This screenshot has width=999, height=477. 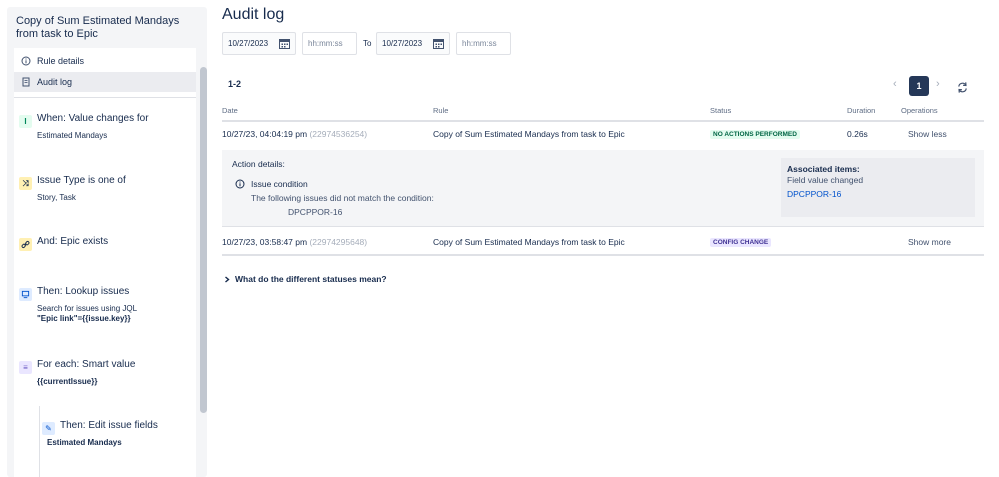 What do you see at coordinates (248, 43) in the screenshot?
I see `from-date-value: 10/27/2023` at bounding box center [248, 43].